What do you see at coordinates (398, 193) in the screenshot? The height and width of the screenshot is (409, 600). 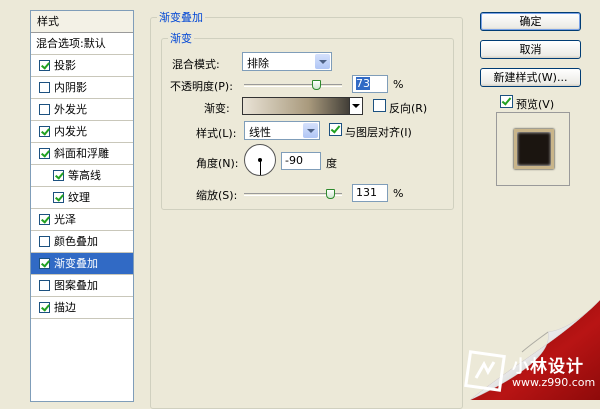 I see `scale-unit: %` at bounding box center [398, 193].